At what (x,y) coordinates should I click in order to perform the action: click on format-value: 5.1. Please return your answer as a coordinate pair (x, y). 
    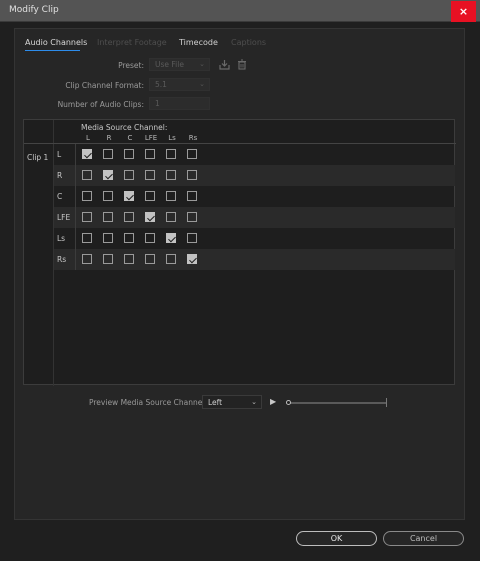
    Looking at the image, I should click on (161, 84).